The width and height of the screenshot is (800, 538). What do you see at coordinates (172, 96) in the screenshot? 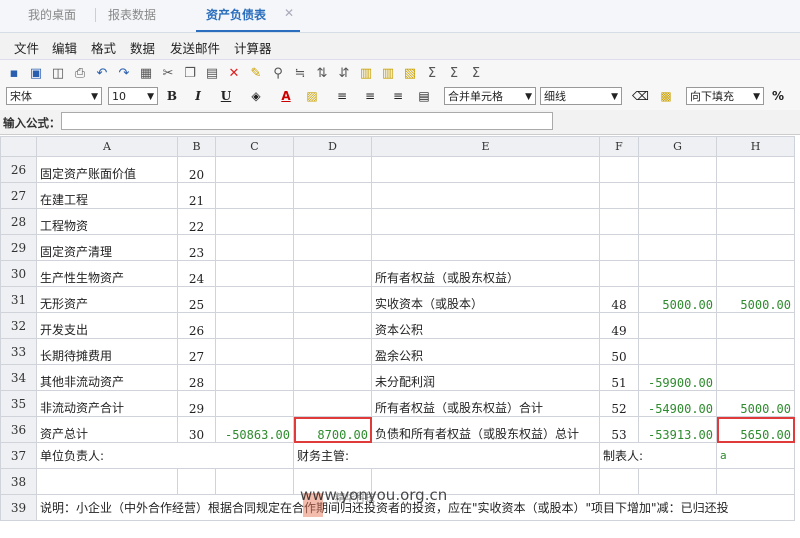
I see `bold-button: B` at bounding box center [172, 96].